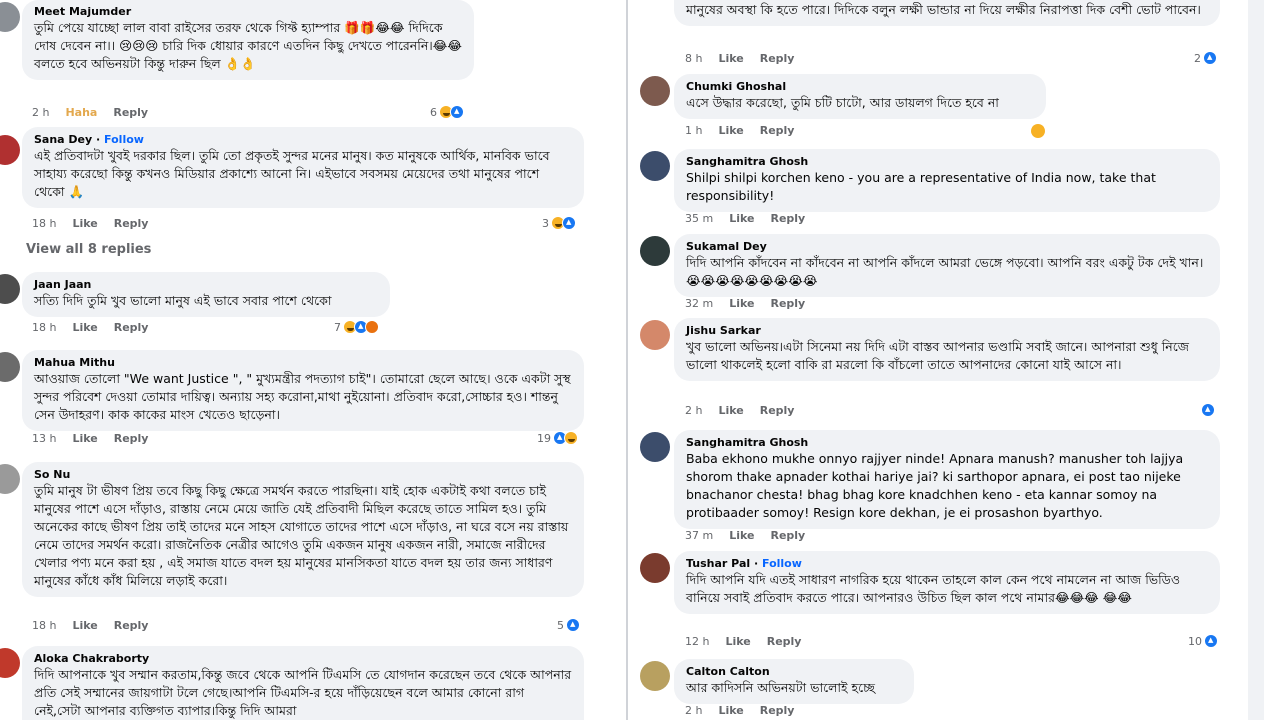  Describe the element at coordinates (1195, 641) in the screenshot. I see `reaction-count: 10` at that location.